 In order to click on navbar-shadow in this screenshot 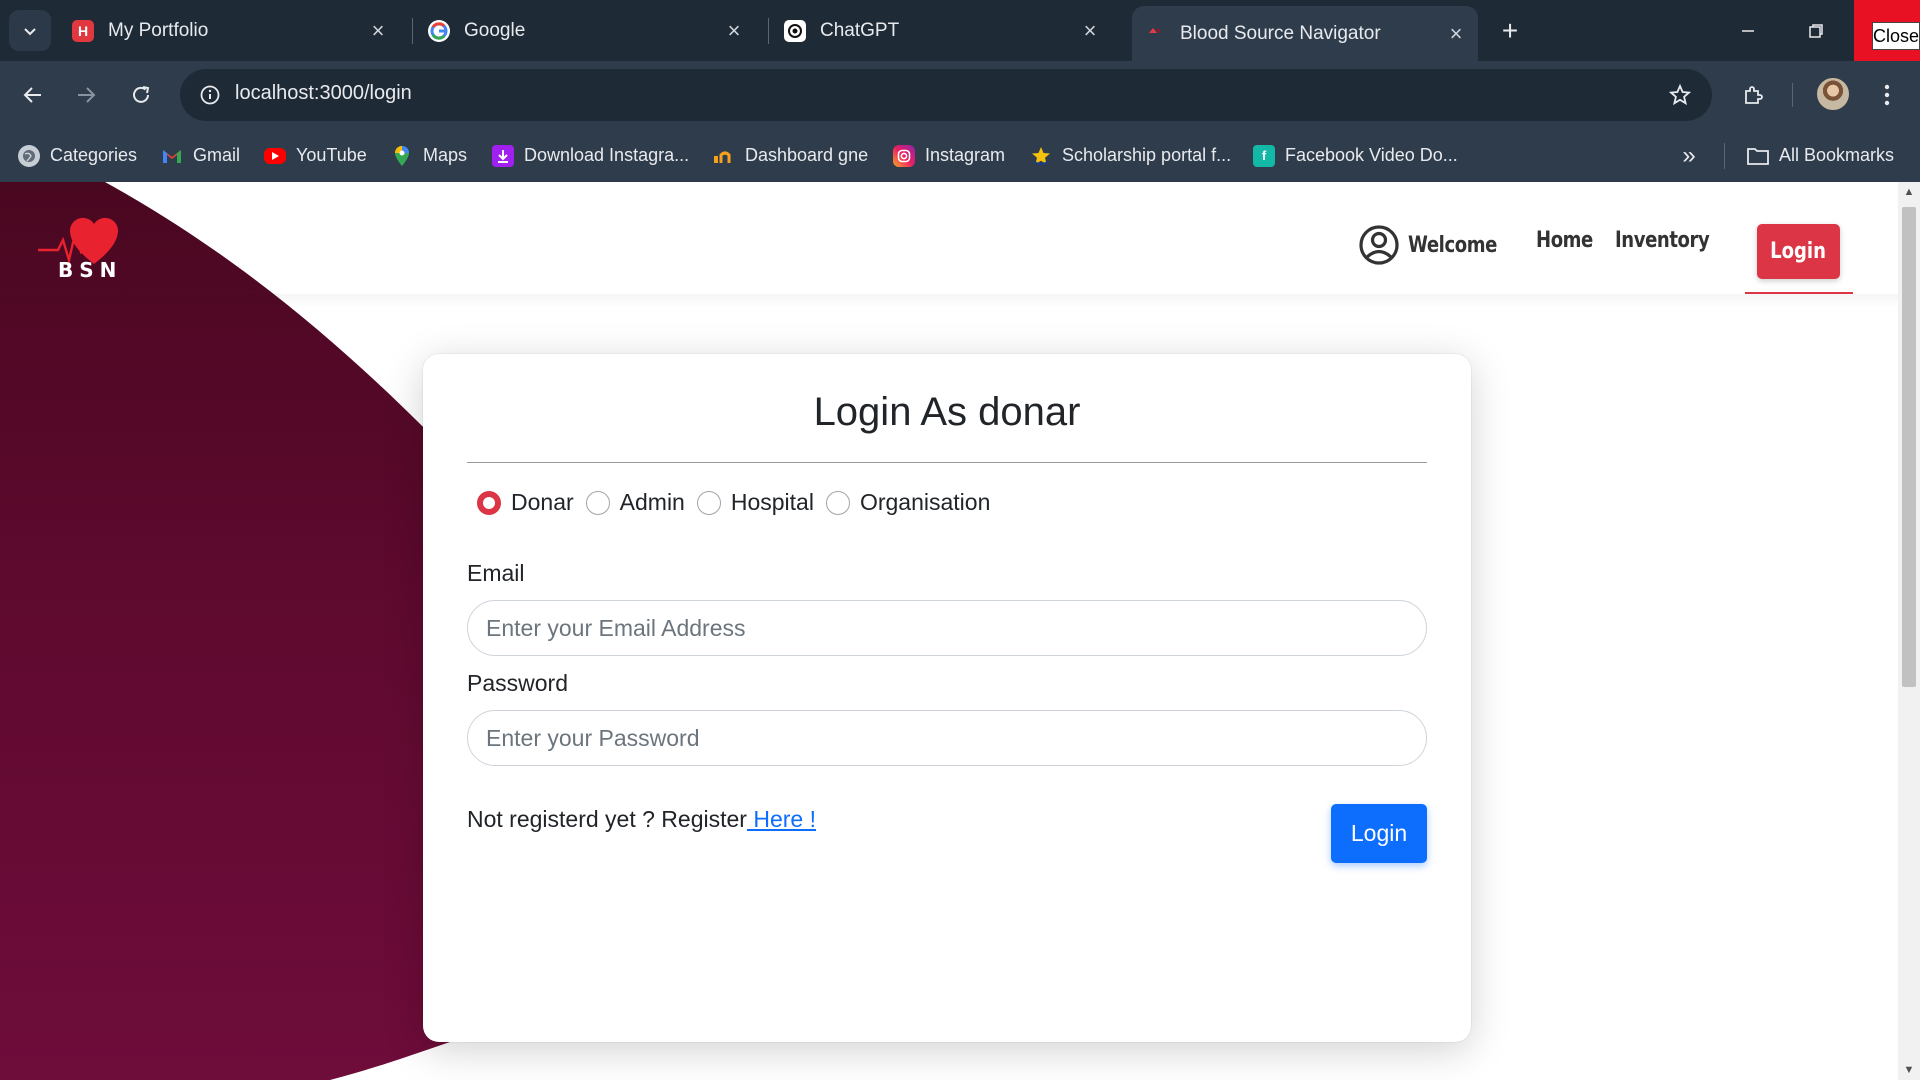, I will do `click(949, 301)`.